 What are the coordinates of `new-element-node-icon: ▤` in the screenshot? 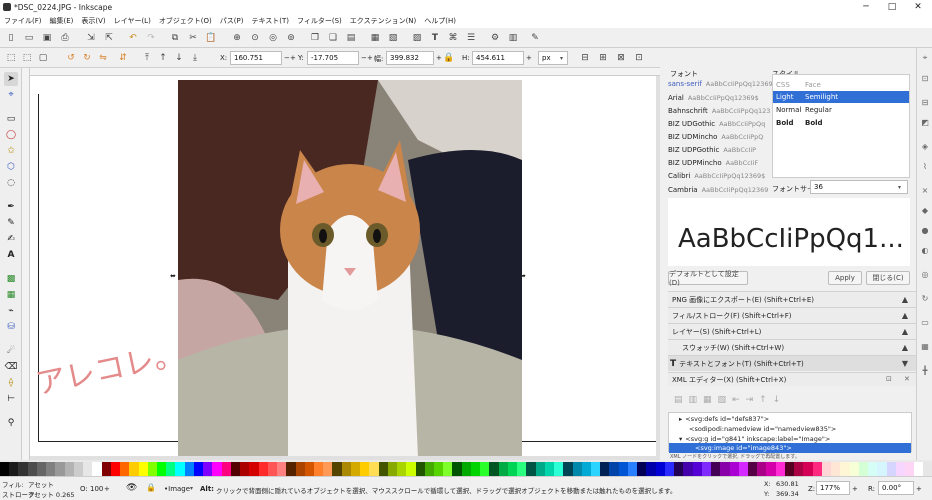 It's located at (678, 400).